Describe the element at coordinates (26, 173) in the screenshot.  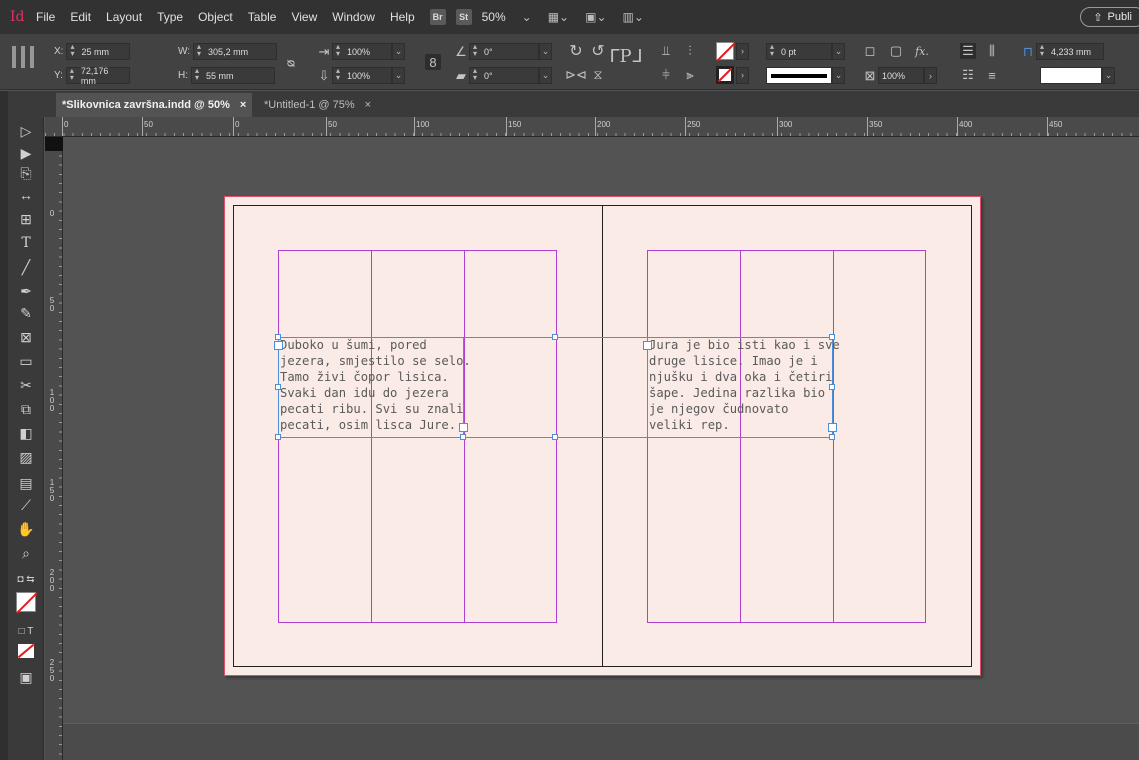
I see `page-tool-icon: ⎘` at that location.